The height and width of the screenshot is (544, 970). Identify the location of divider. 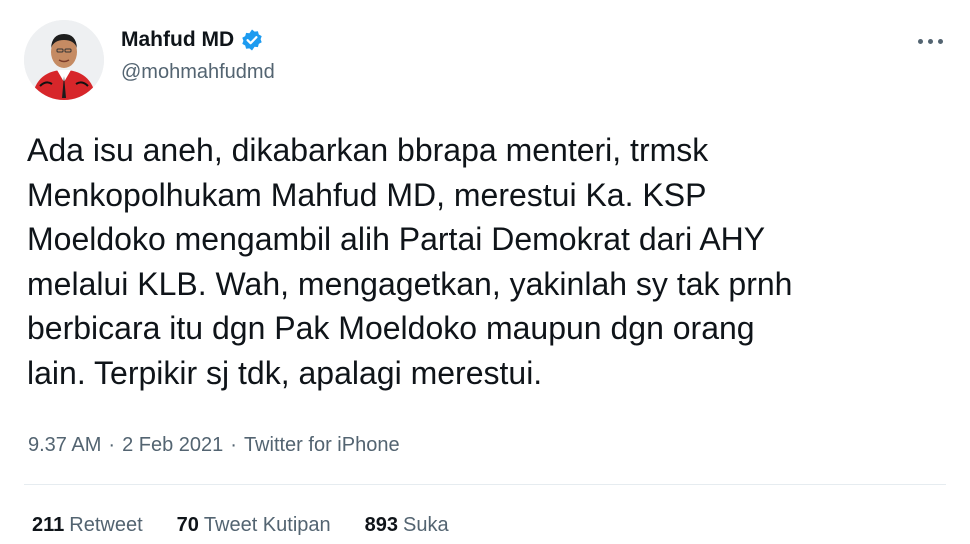
(485, 484).